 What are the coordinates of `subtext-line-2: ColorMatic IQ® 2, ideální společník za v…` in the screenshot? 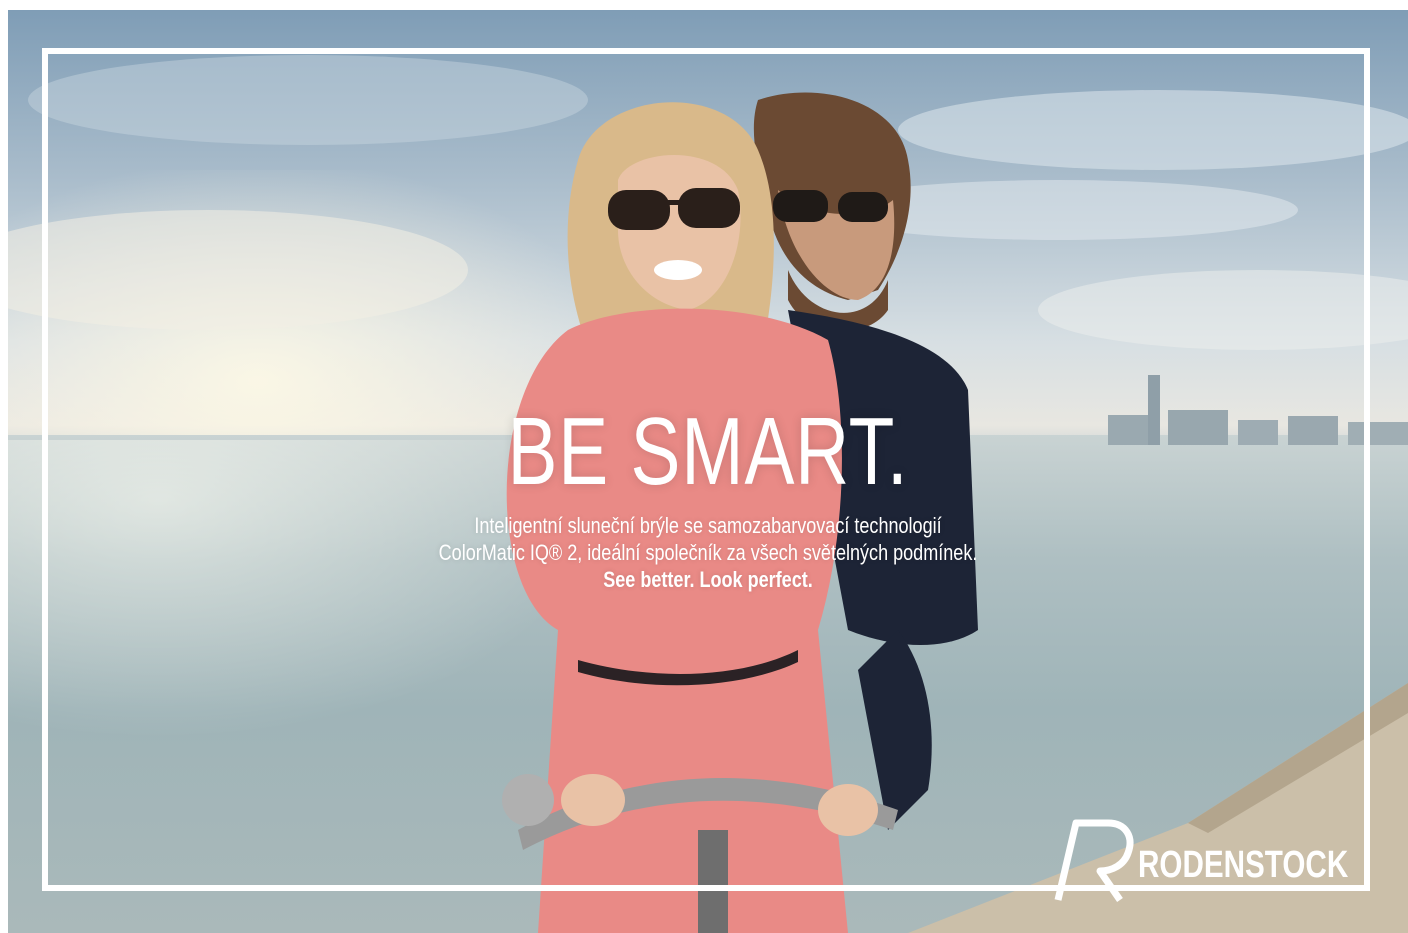 It's located at (708, 552).